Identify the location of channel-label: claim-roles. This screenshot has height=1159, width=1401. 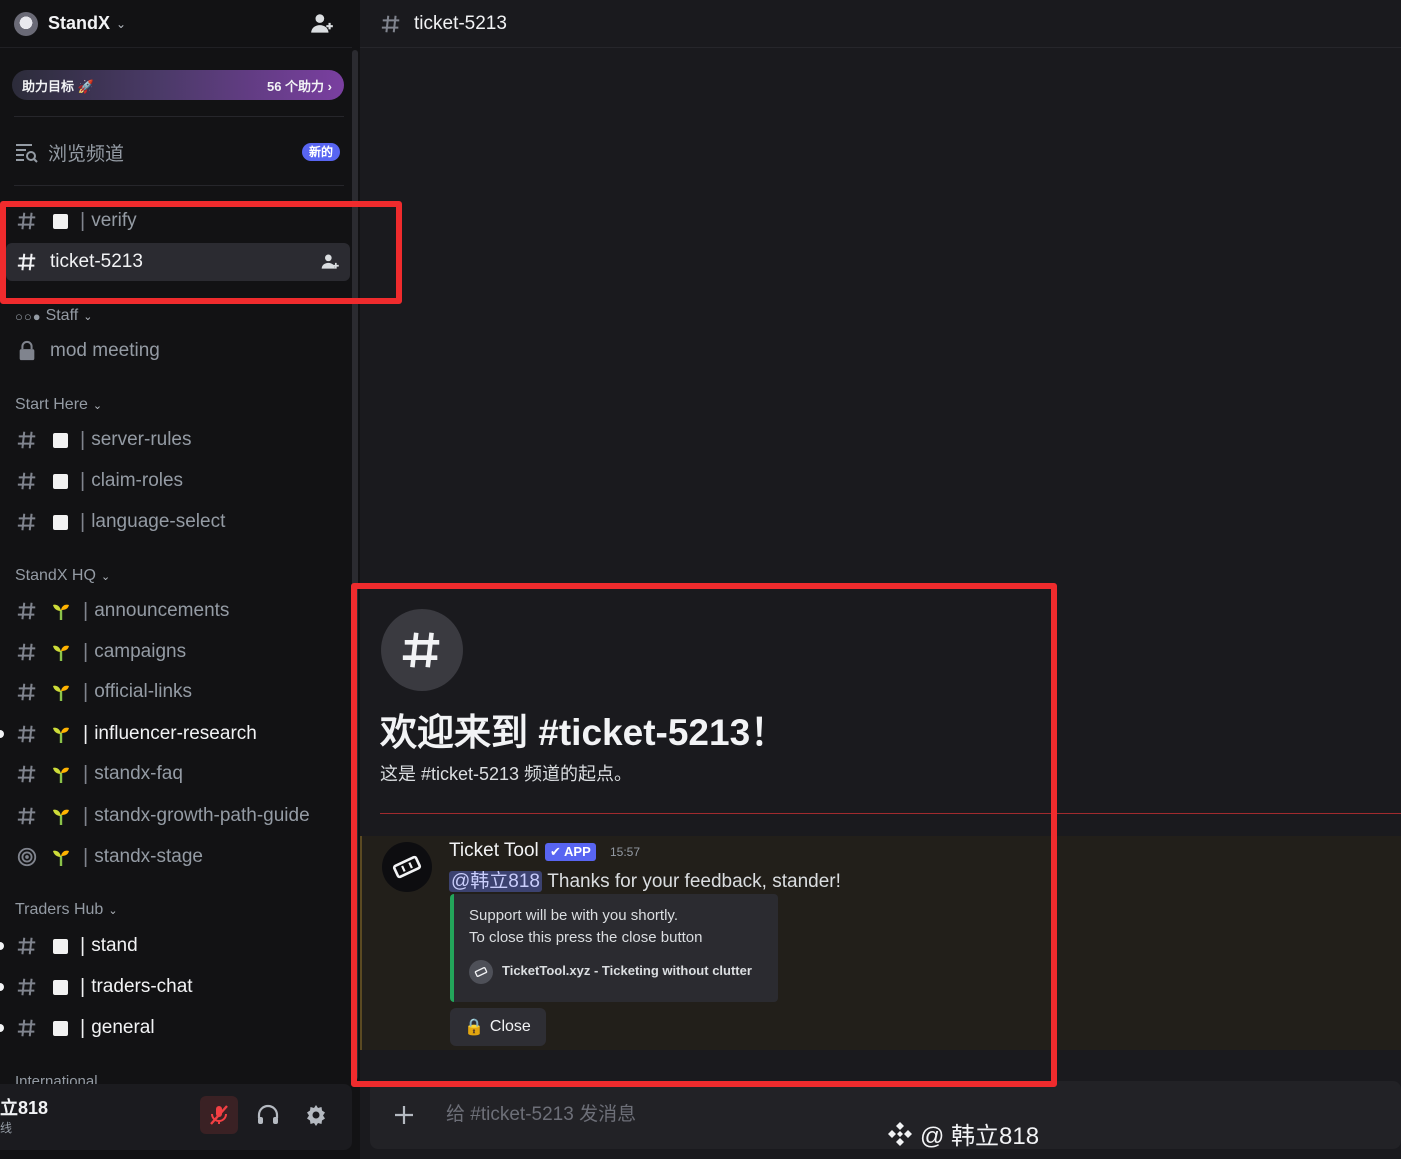
(137, 480).